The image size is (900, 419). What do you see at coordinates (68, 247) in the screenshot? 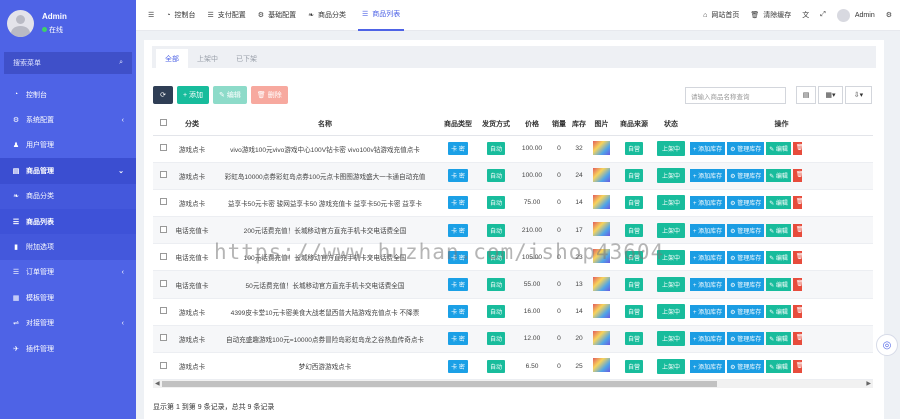
I see `sidebar-item-extra-options: ▮ 附加选项` at bounding box center [68, 247].